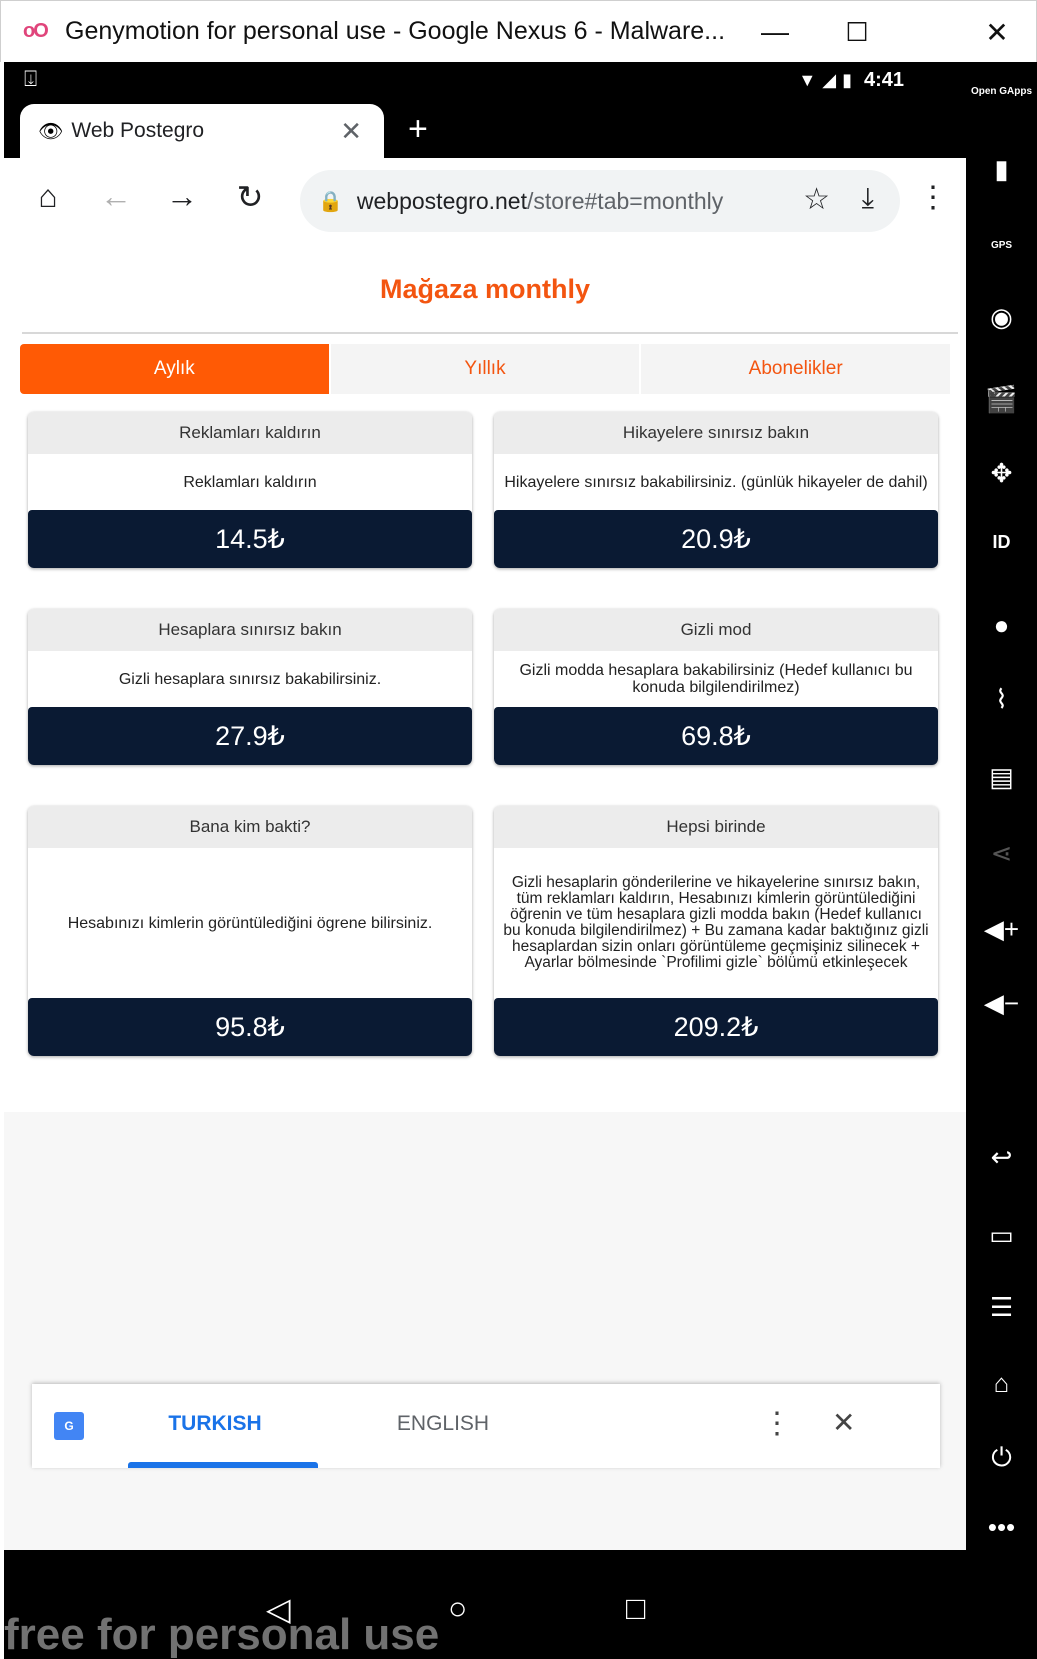 The image size is (1037, 1659). Describe the element at coordinates (250, 630) in the screenshot. I see `product-title: Hesaplara sınırsız bakın` at that location.